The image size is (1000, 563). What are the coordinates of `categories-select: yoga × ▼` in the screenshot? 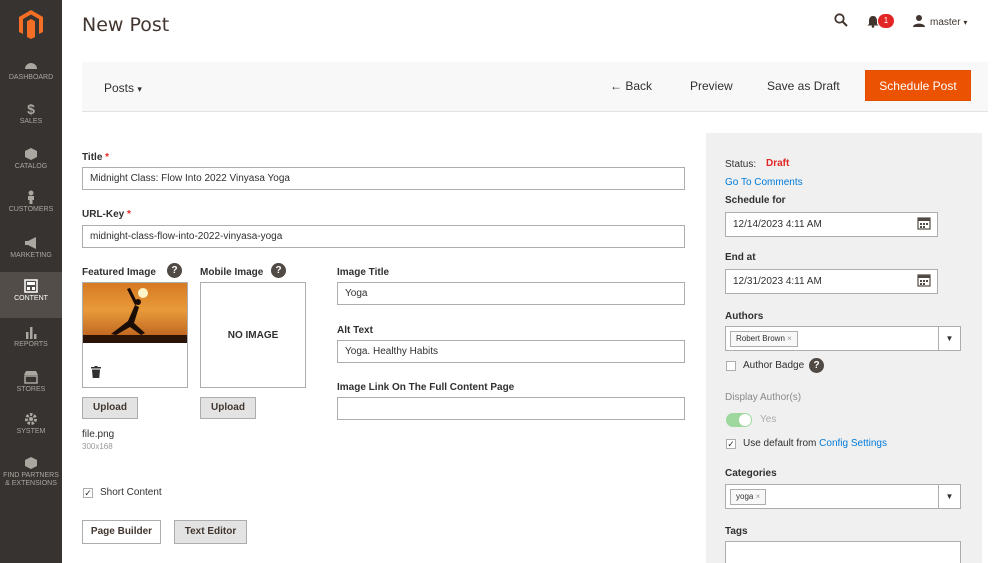 It's located at (843, 496).